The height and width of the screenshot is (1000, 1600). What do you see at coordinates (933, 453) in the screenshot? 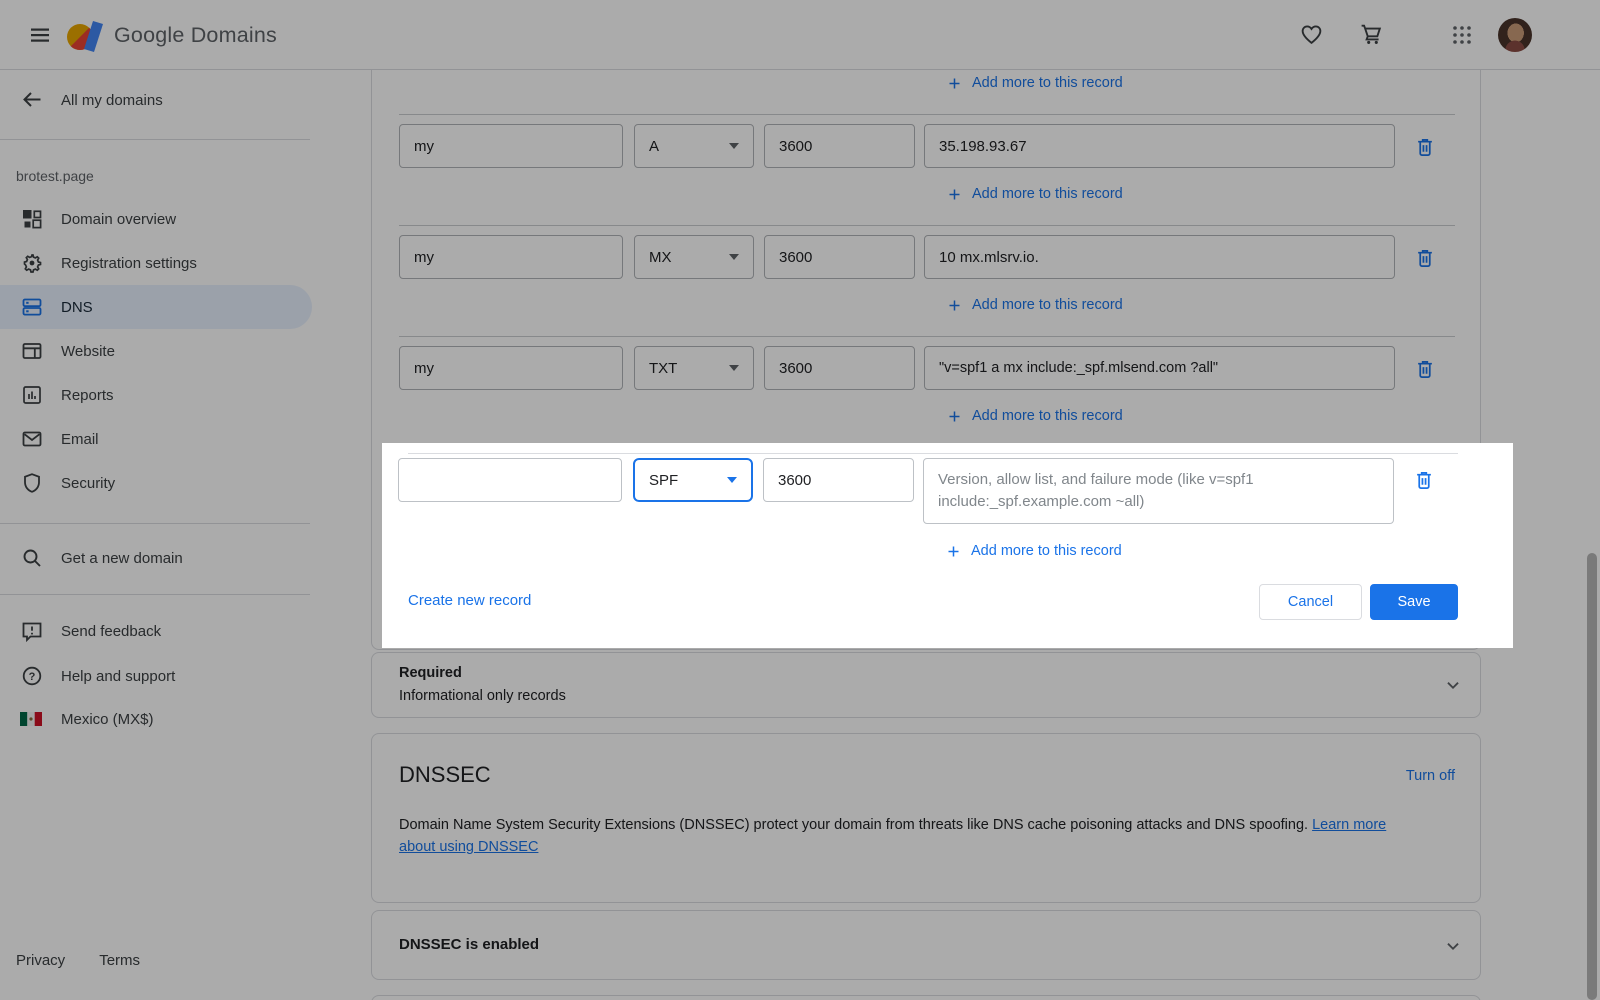
I see `record-divider` at bounding box center [933, 453].